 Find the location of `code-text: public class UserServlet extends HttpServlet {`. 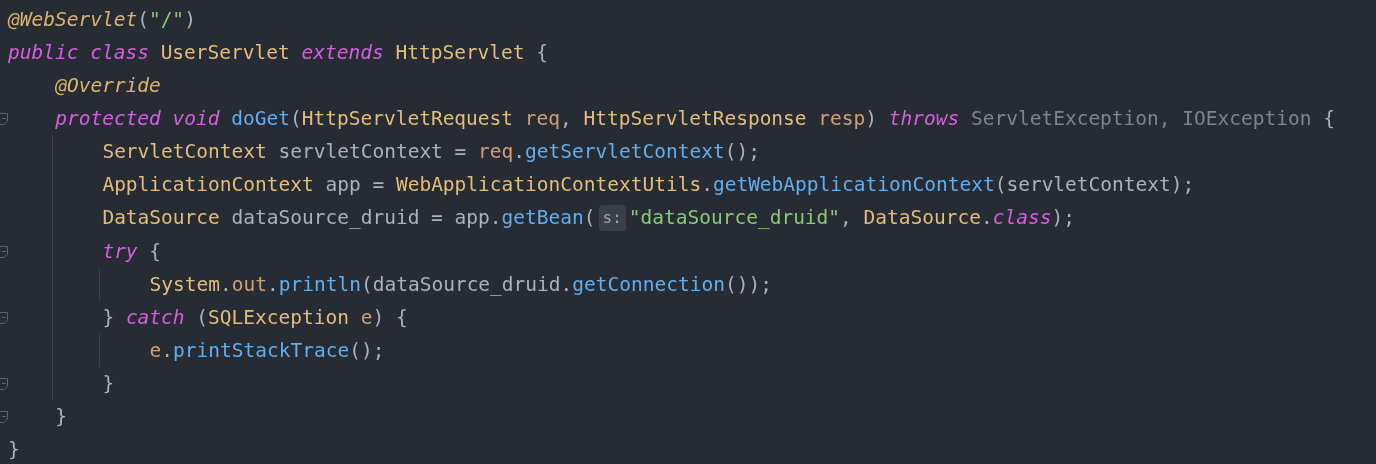

code-text: public class UserServlet extends HttpServlet { is located at coordinates (278, 53).